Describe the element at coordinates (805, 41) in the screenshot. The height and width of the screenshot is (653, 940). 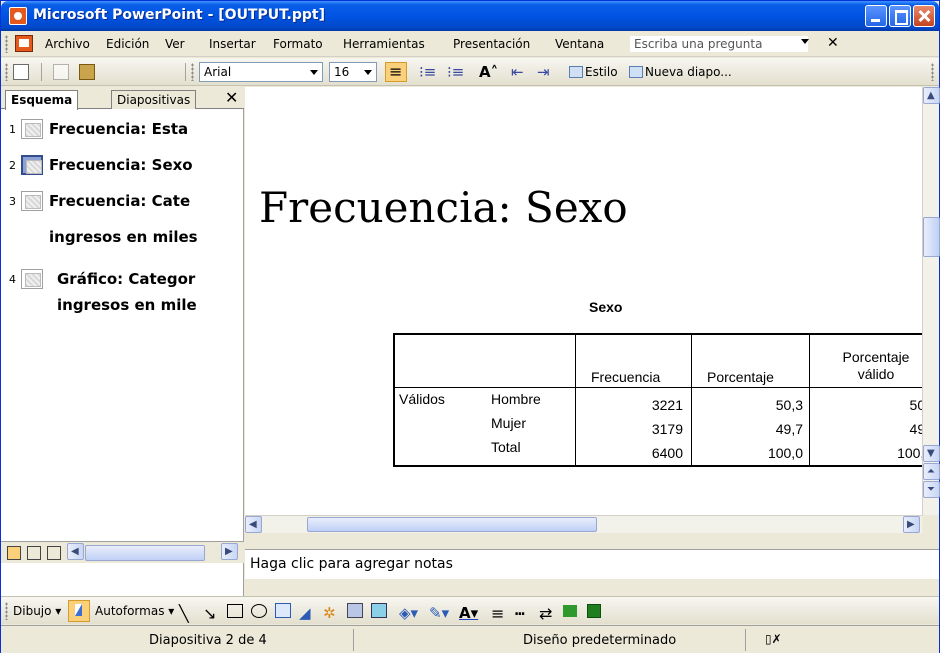
I see `ask-dropdown-icon` at that location.